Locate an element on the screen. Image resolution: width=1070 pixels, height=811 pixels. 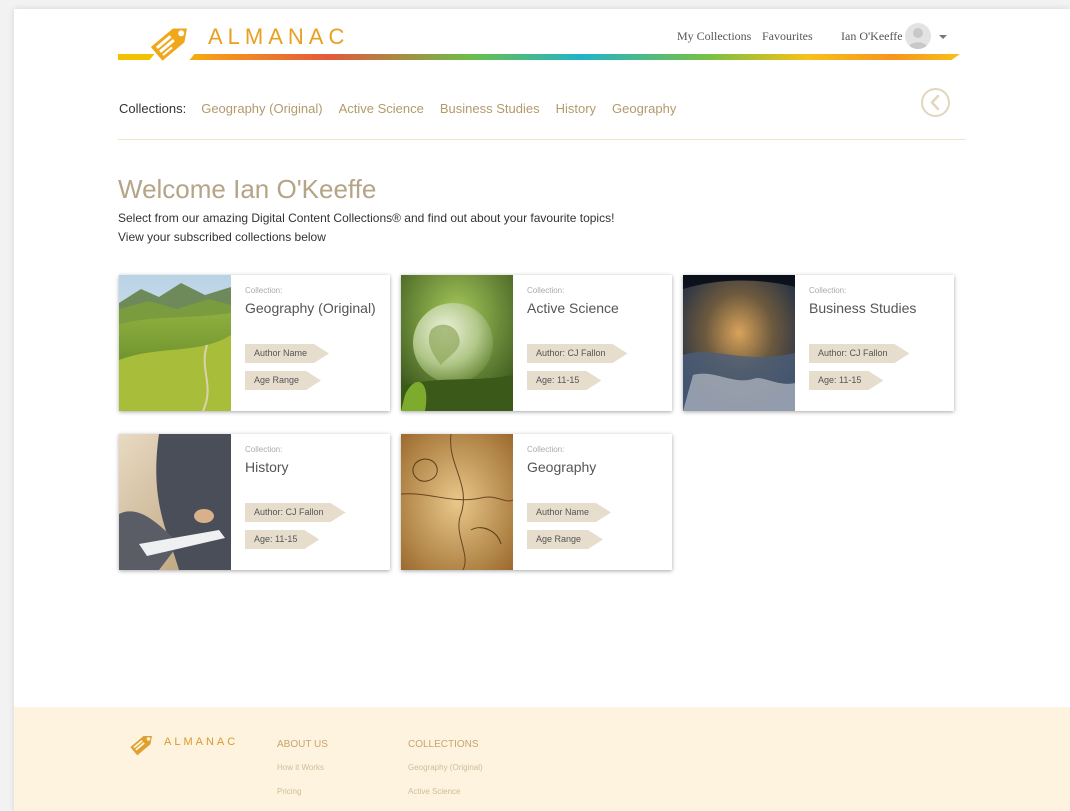
card-image-glass-globe is located at coordinates (457, 343).